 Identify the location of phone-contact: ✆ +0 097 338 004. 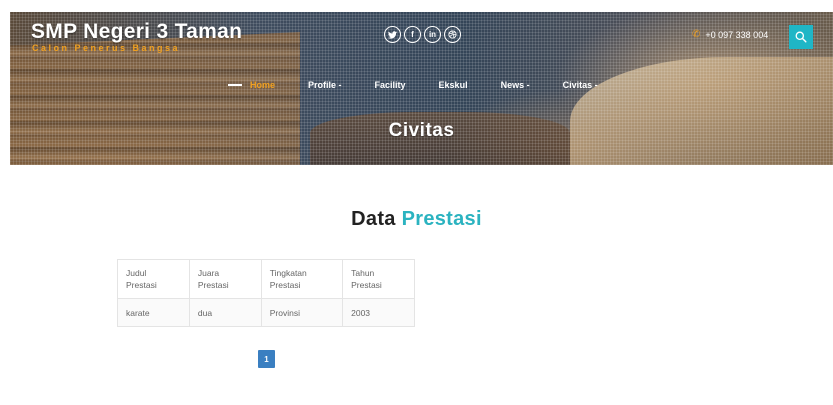
(730, 34).